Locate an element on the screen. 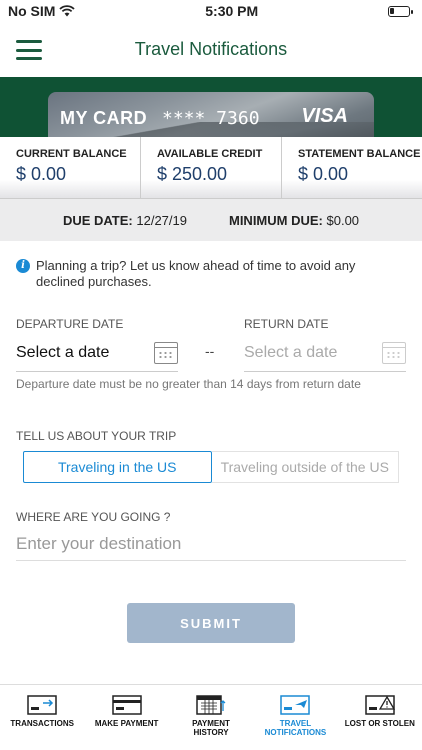 This screenshot has width=422, height=750. return-date-field: Select a date is located at coordinates (325, 353).